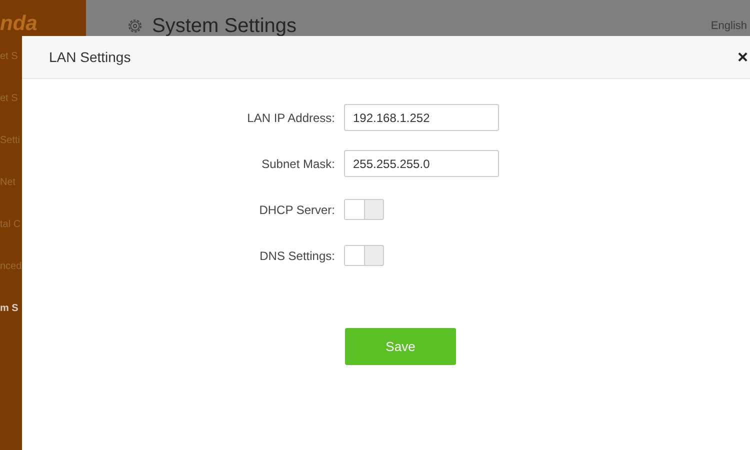  What do you see at coordinates (298, 163) in the screenshot?
I see `field-label: Subnet Mask:` at bounding box center [298, 163].